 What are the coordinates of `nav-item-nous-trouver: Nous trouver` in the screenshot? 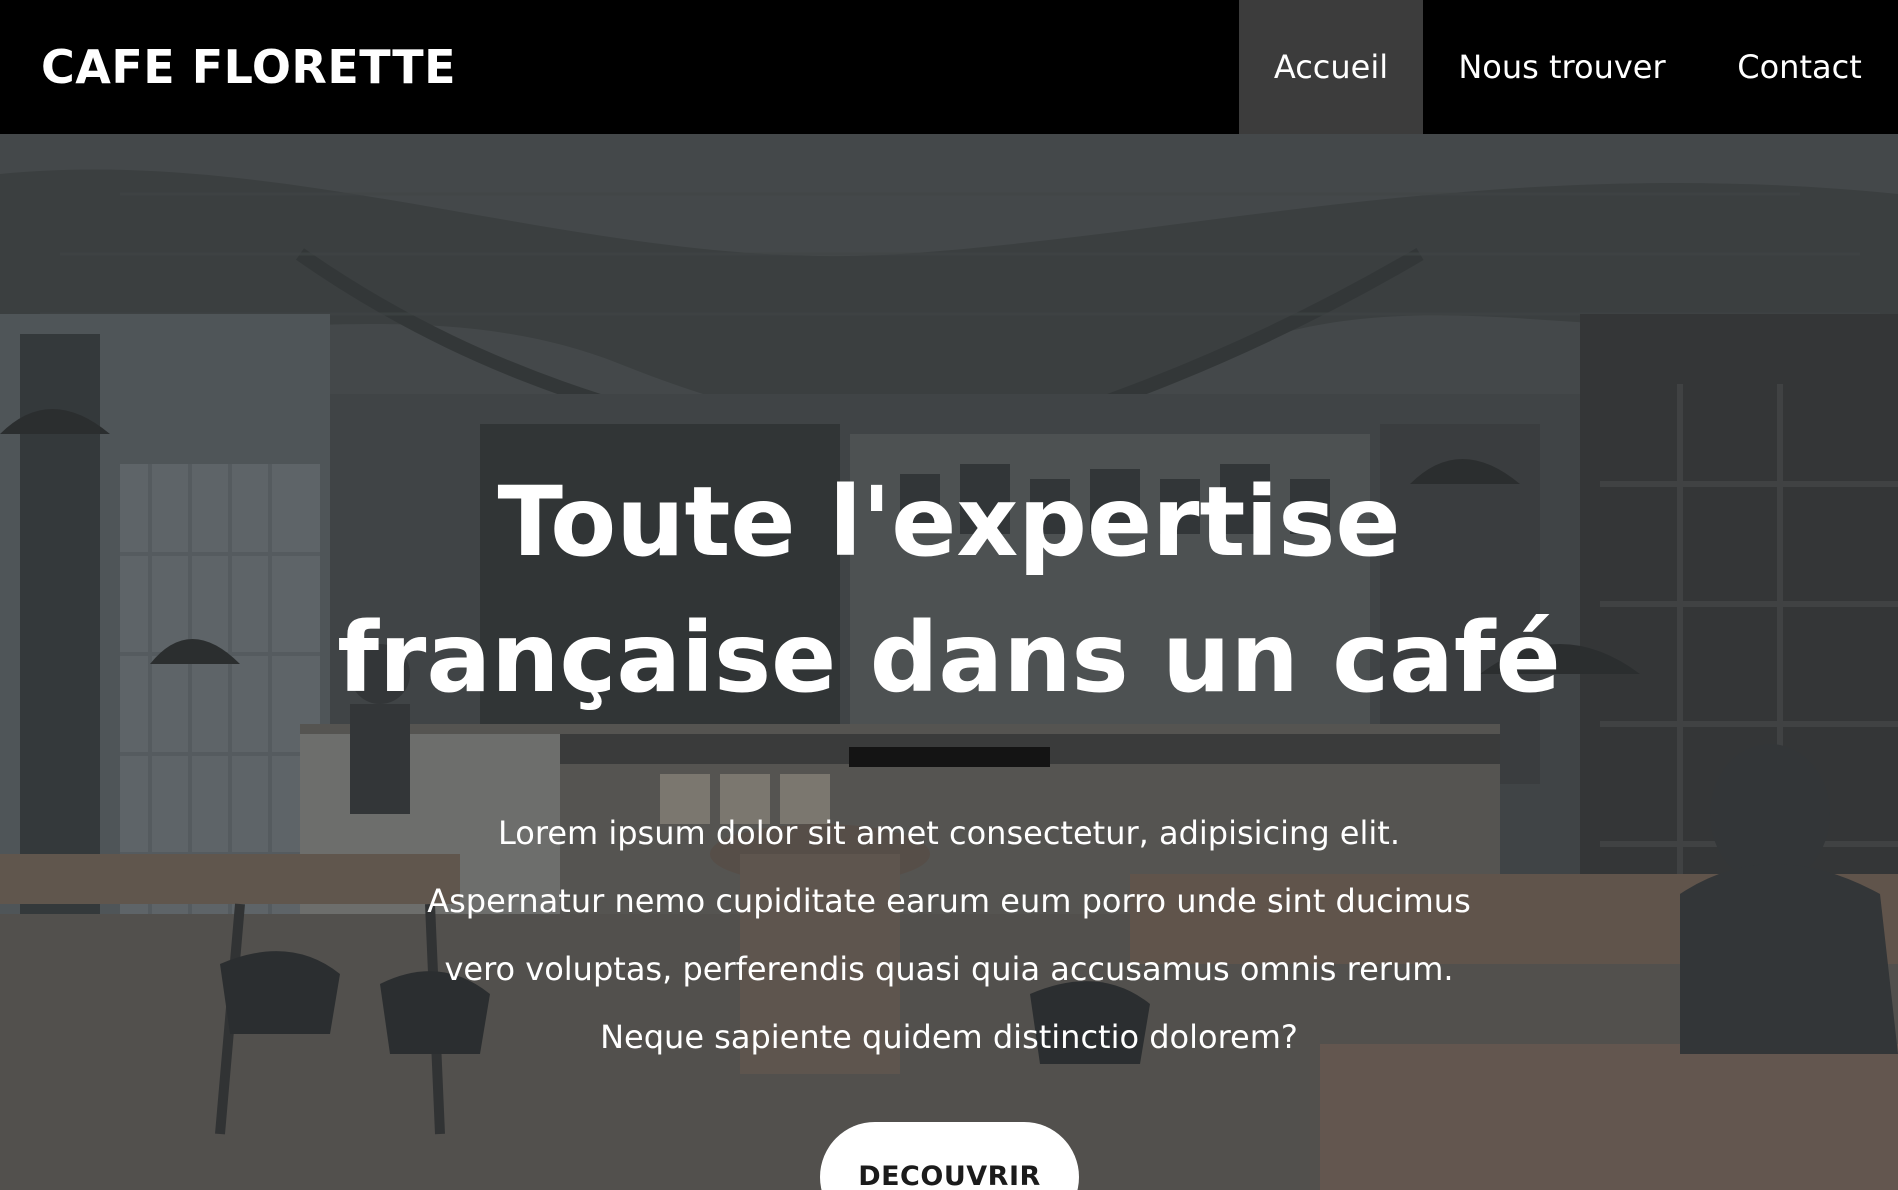 It's located at (1562, 67).